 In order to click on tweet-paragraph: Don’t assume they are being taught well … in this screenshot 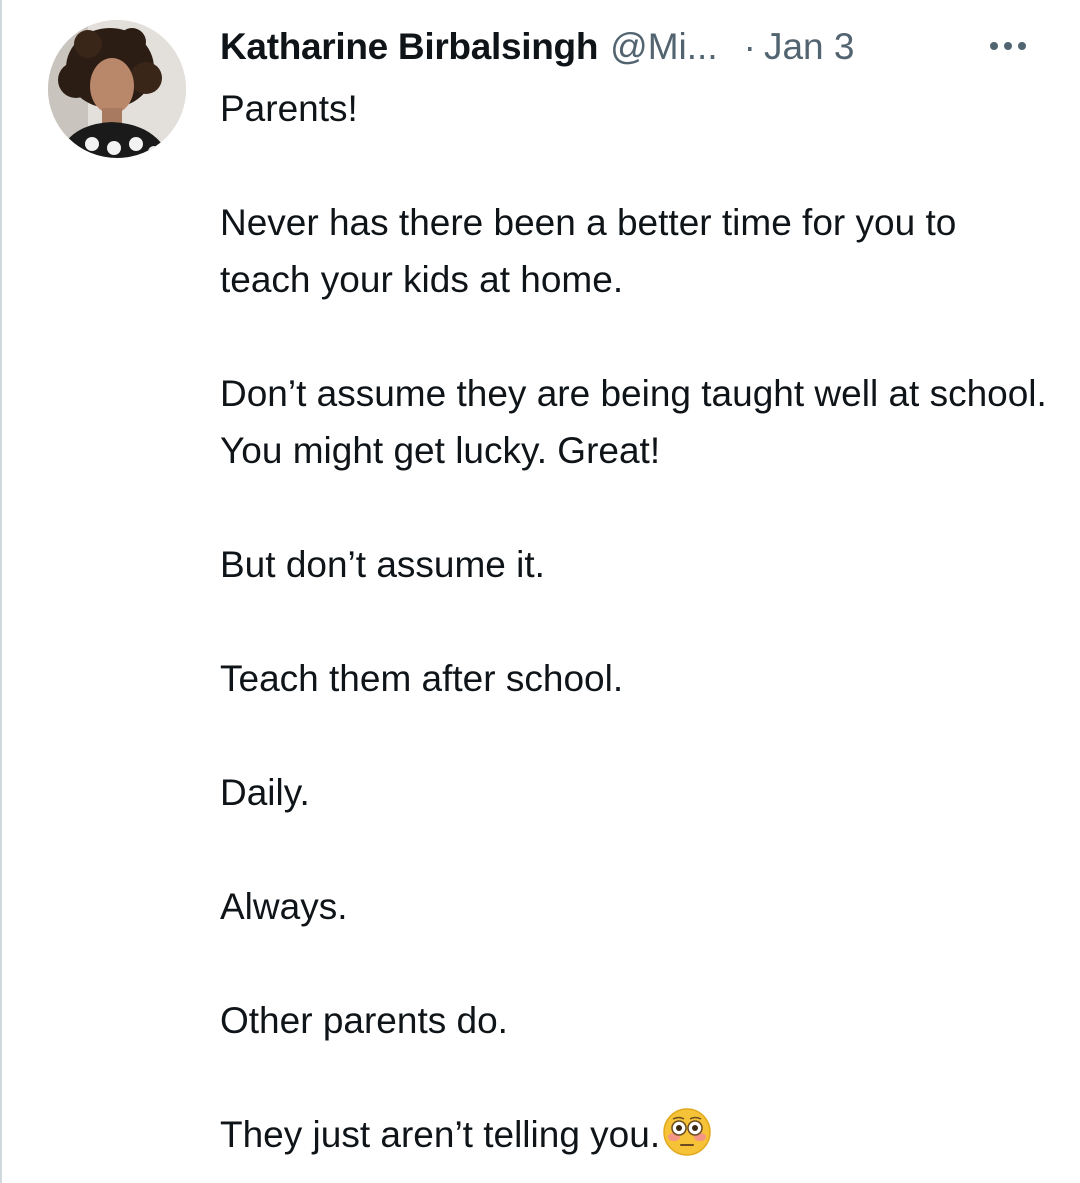, I will do `click(633, 422)`.